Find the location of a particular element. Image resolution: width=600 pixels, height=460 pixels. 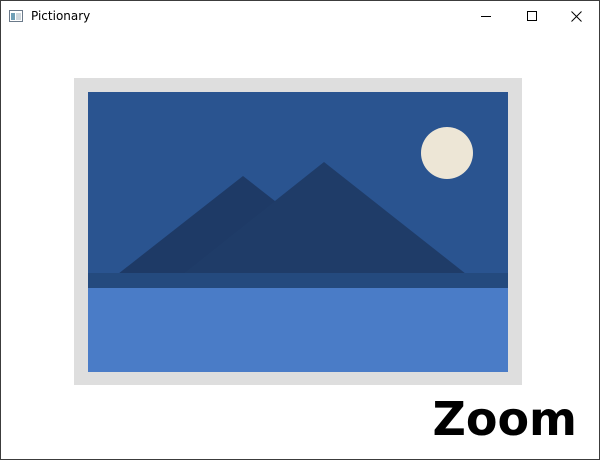

close-button is located at coordinates (576, 16).